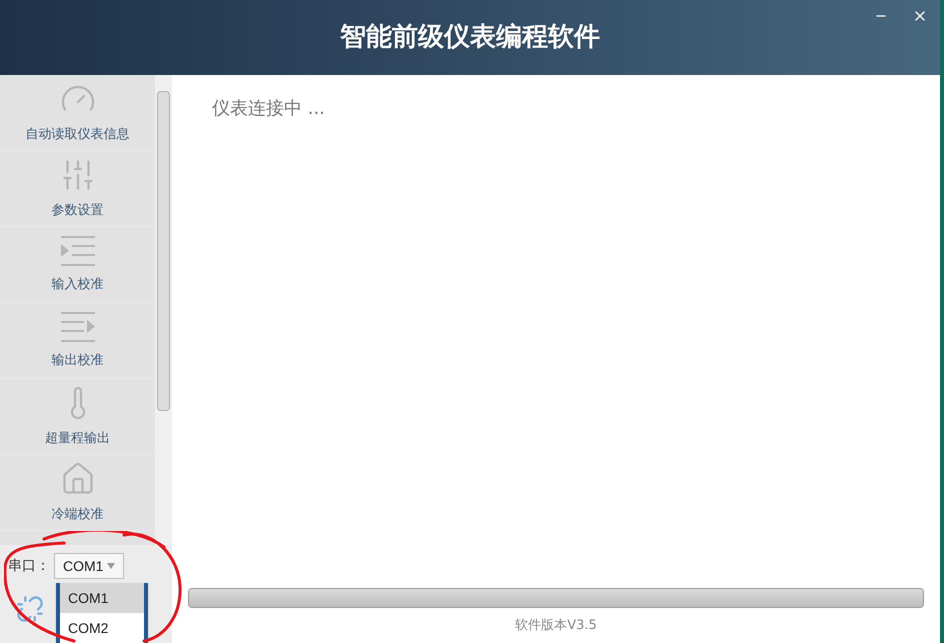  I want to click on serial-port-label: 串口：, so click(29, 566).